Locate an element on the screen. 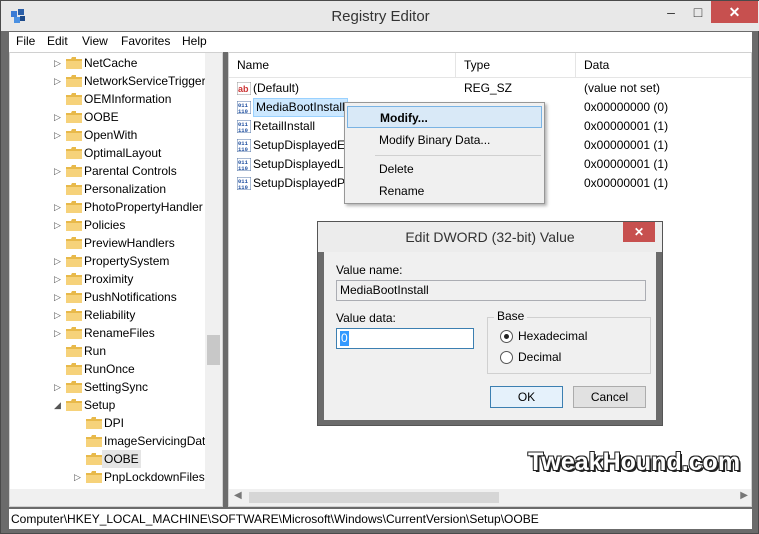 This screenshot has height=534, width=759. tree-item-label: Proximity is located at coordinates (109, 279).